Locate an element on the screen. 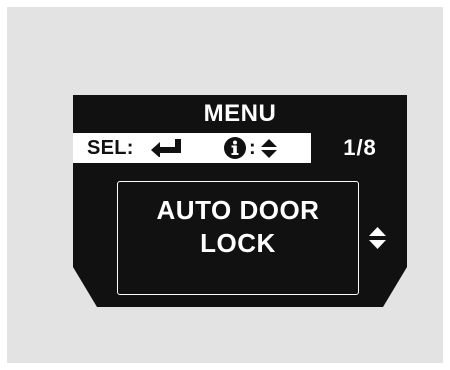  select-label: SEL: is located at coordinates (110, 148).